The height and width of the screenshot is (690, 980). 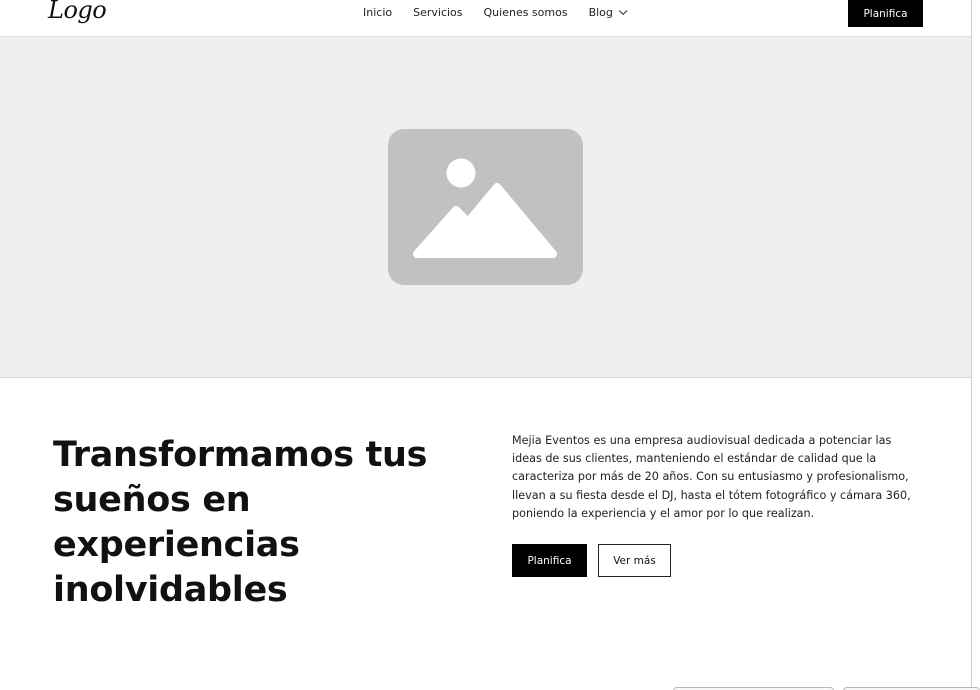 What do you see at coordinates (600, 12) in the screenshot?
I see `nav-item-label: Blog` at bounding box center [600, 12].